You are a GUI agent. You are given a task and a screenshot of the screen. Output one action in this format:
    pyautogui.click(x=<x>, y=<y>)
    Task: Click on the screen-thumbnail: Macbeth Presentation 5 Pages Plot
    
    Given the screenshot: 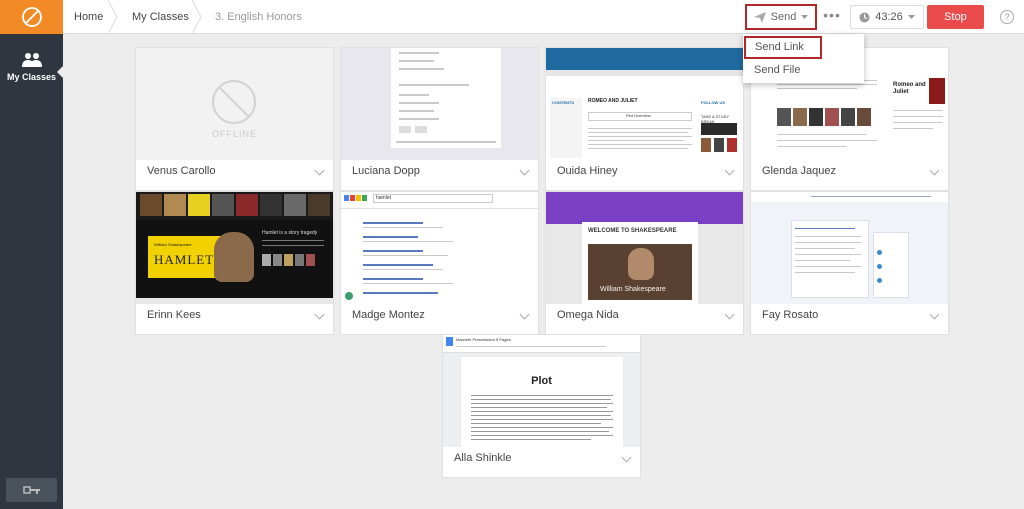 What is the action you would take?
    pyautogui.click(x=541, y=391)
    